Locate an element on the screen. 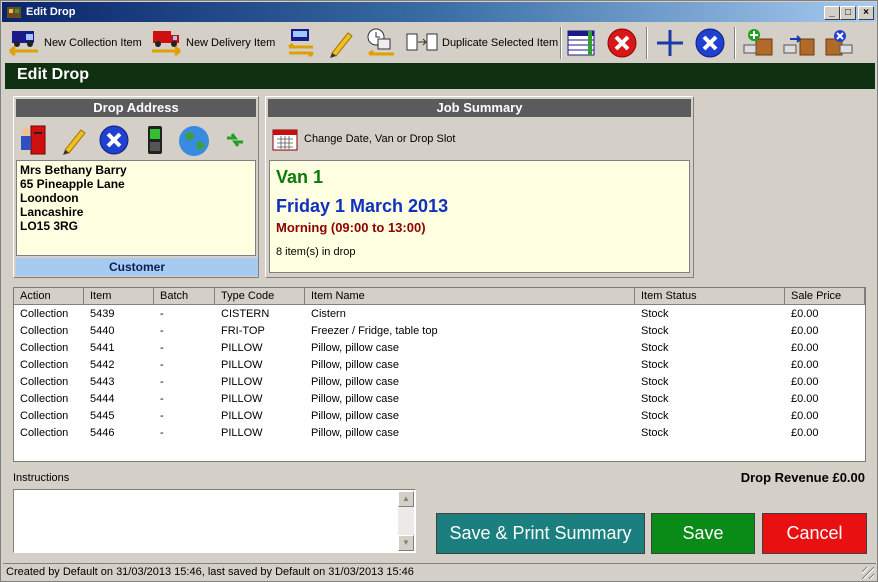 The image size is (878, 582). column-header-item-status: Item Status is located at coordinates (710, 296).